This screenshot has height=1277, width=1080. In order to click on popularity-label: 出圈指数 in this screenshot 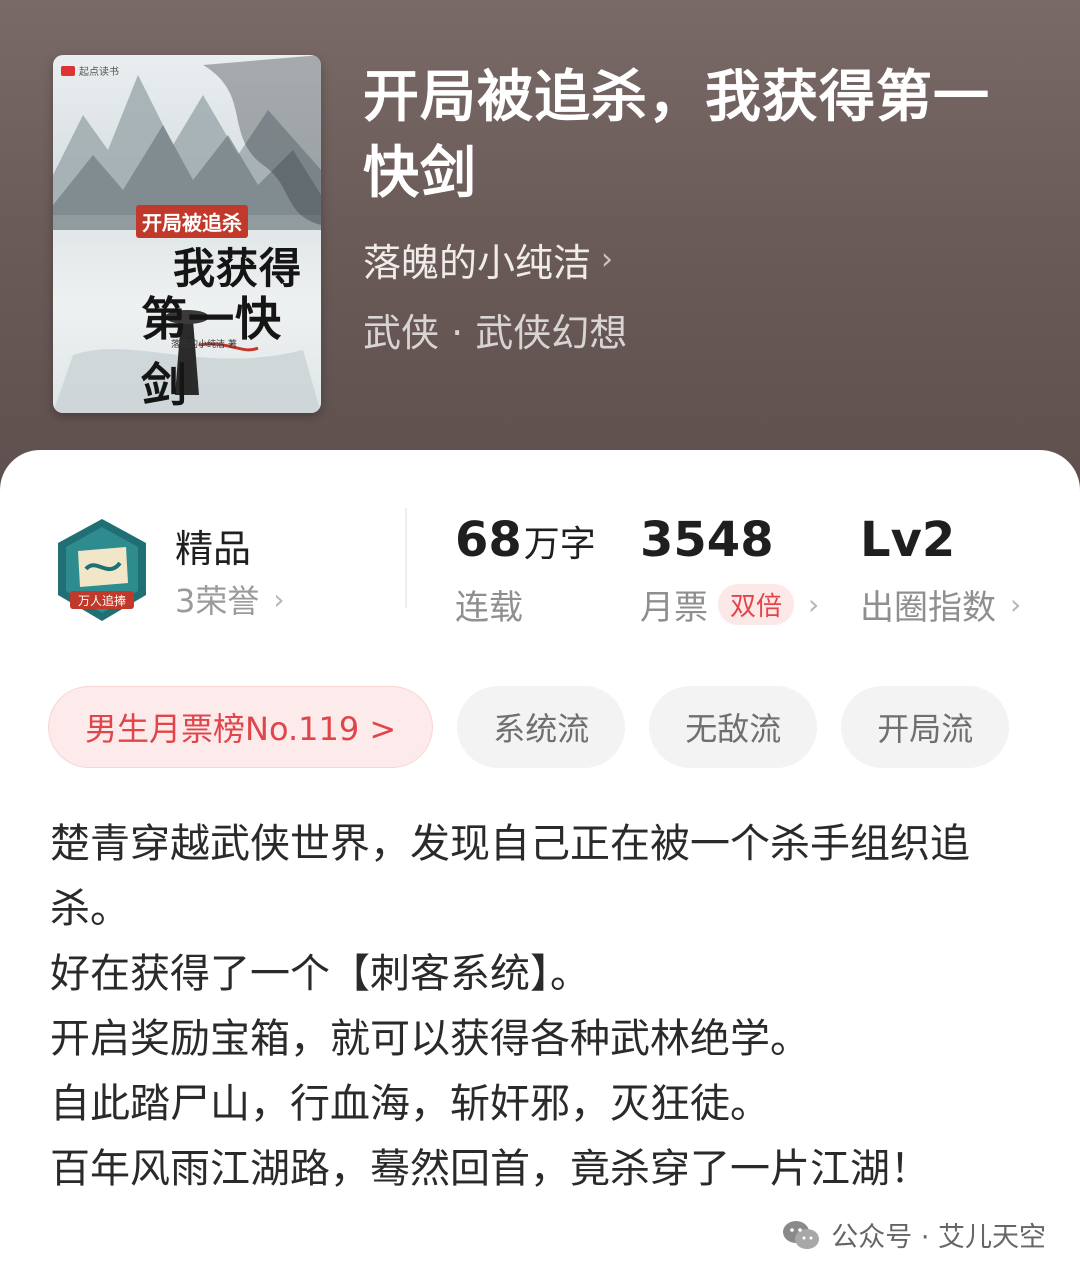, I will do `click(928, 608)`.